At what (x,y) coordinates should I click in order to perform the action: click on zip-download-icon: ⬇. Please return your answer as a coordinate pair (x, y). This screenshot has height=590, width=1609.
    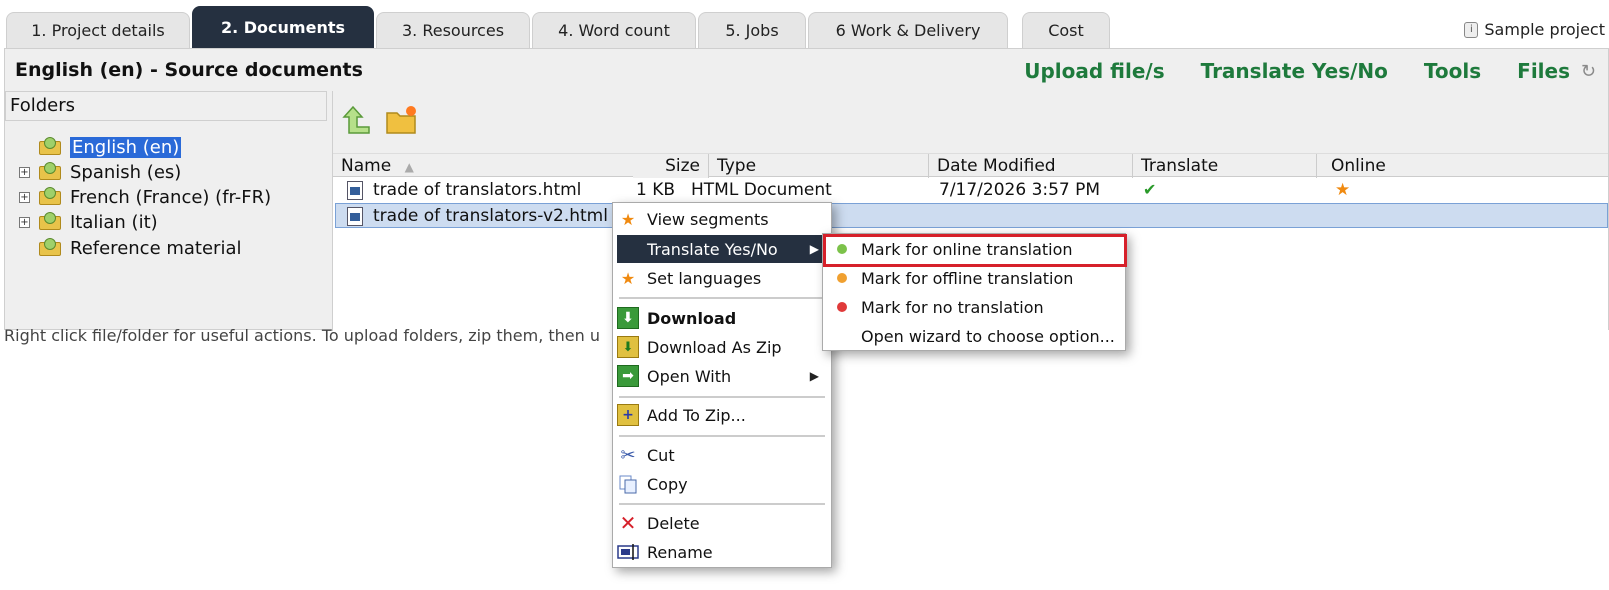
    Looking at the image, I should click on (628, 347).